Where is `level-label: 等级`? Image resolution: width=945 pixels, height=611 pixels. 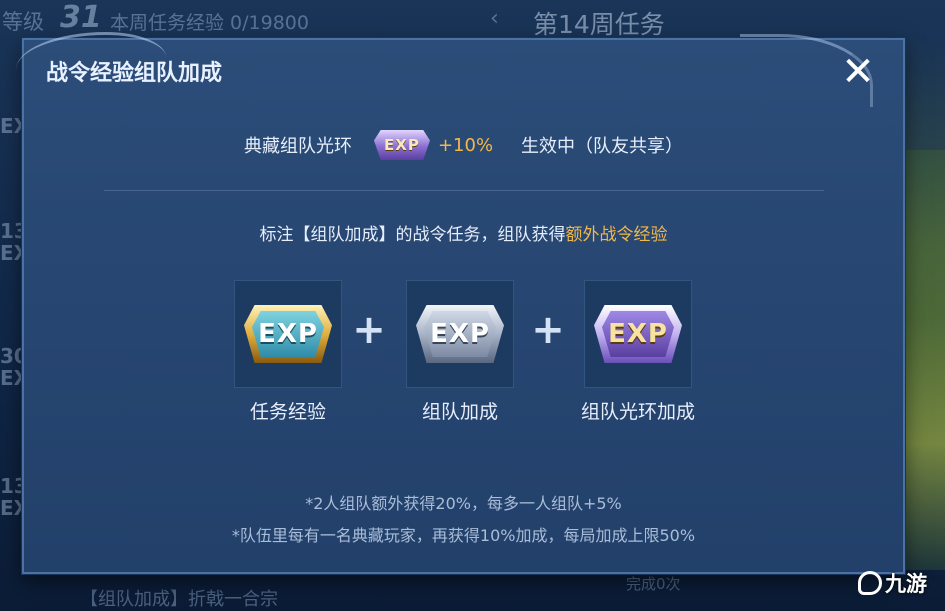
level-label: 等级 is located at coordinates (23, 22).